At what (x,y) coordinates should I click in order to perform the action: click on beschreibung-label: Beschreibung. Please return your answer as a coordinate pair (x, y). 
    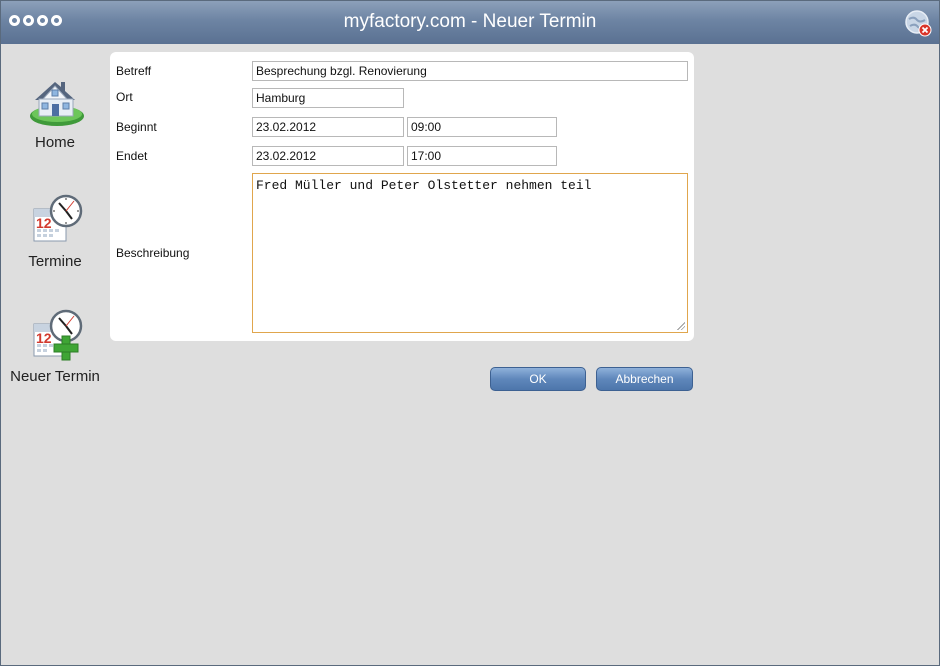
    Looking at the image, I should click on (153, 253).